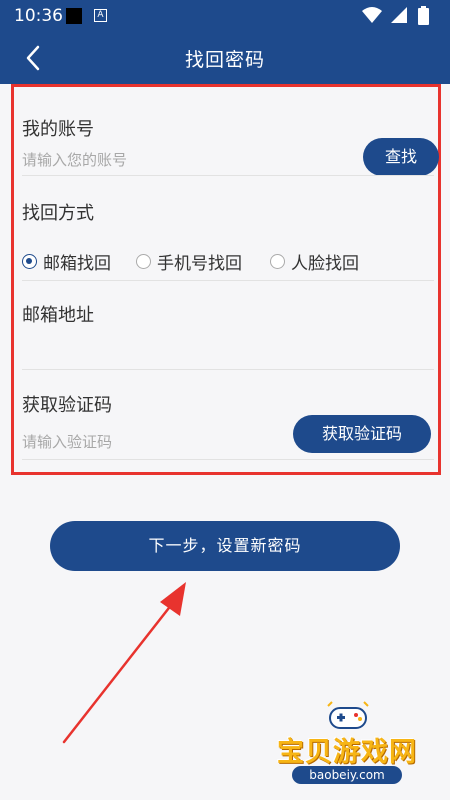  Describe the element at coordinates (38, 16) in the screenshot. I see `status-time: 10:36` at that location.